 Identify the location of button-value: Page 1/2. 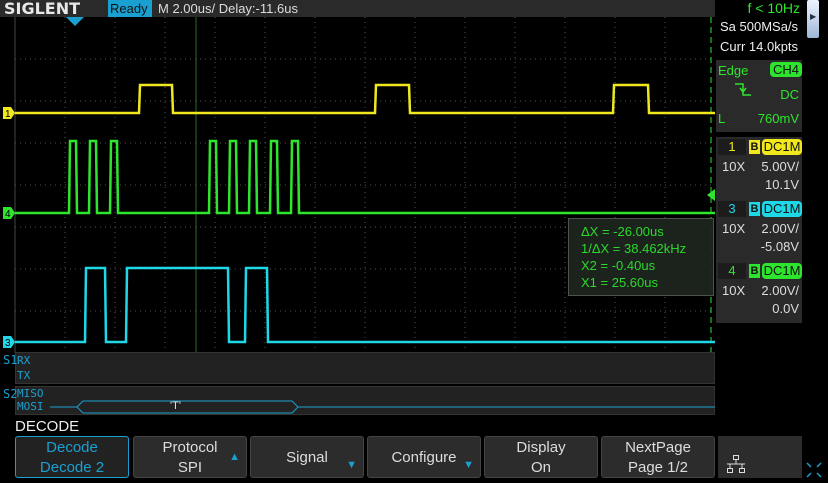
(658, 467).